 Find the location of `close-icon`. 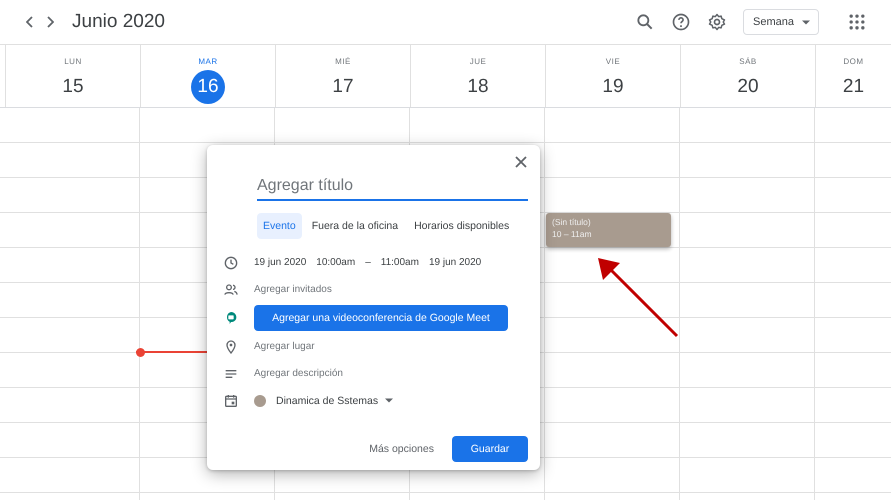

close-icon is located at coordinates (521, 162).